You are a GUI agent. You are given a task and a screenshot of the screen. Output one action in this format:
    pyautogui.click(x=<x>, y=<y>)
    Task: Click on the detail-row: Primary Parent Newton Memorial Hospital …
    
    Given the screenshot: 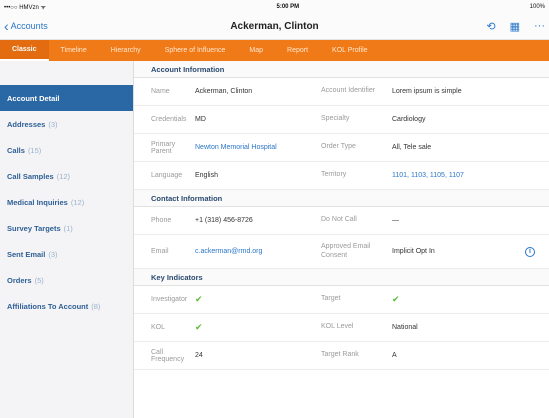 What is the action you would take?
    pyautogui.click(x=341, y=148)
    